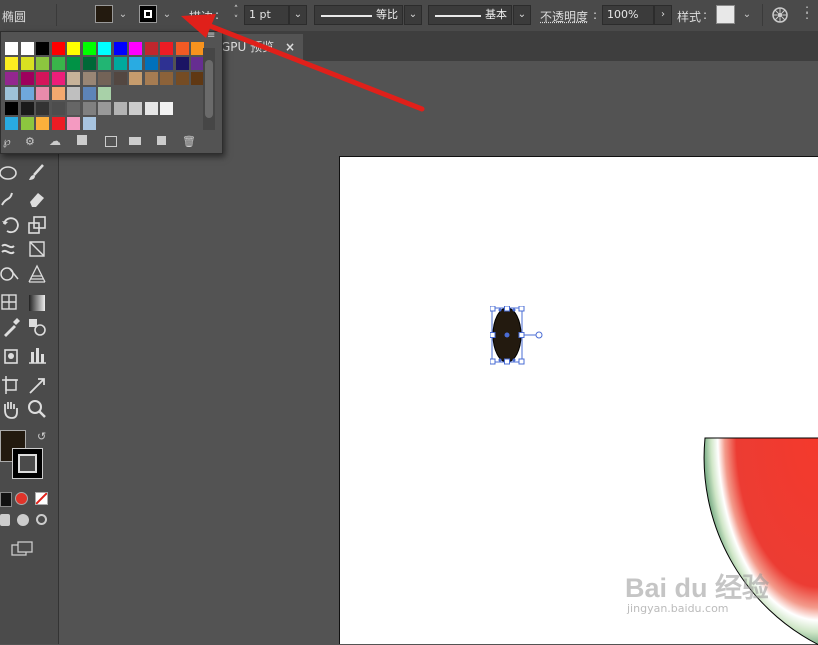  Describe the element at coordinates (27, 463) in the screenshot. I see `stroke-swatch` at that location.